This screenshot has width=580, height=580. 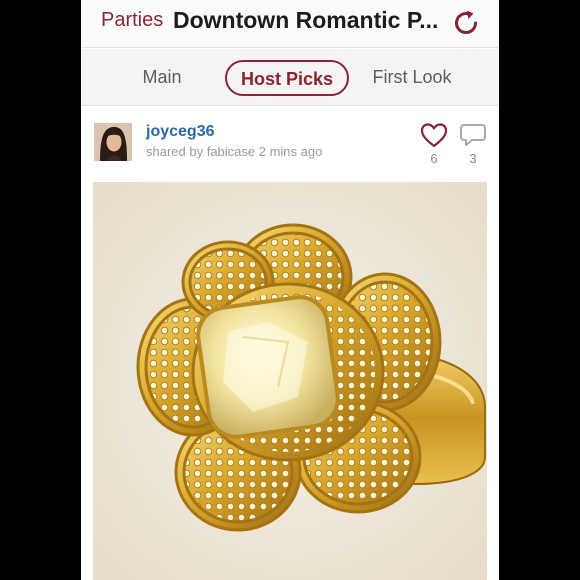 I want to click on shared-by-text: shared by fabicase 2 mins ago, so click(x=234, y=151).